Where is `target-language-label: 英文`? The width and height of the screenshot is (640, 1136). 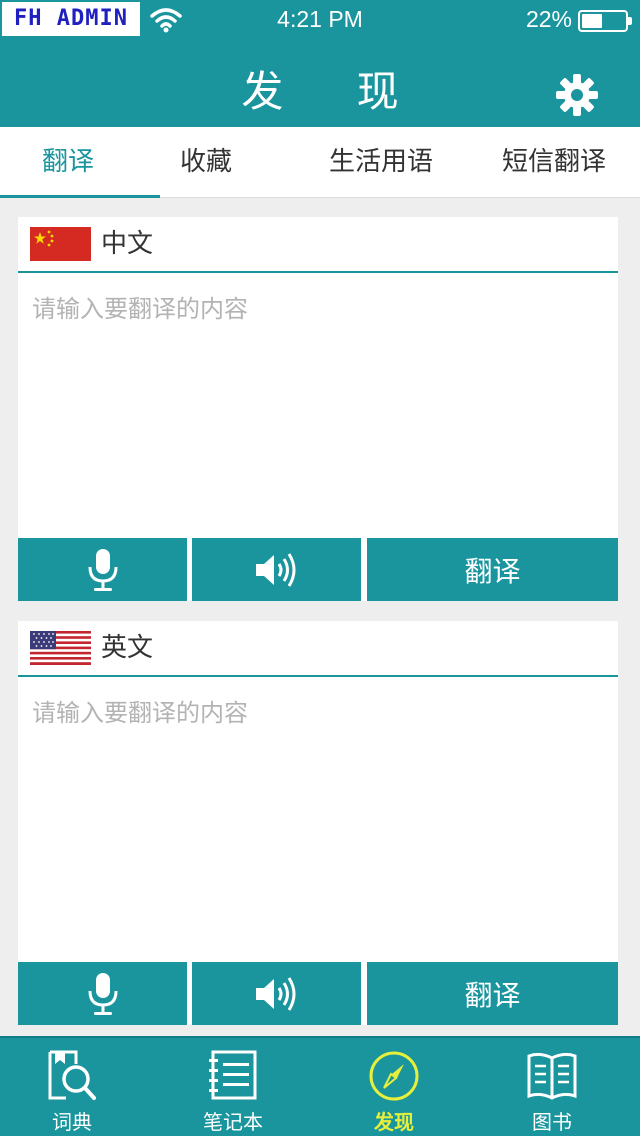
target-language-label: 英文 is located at coordinates (127, 648).